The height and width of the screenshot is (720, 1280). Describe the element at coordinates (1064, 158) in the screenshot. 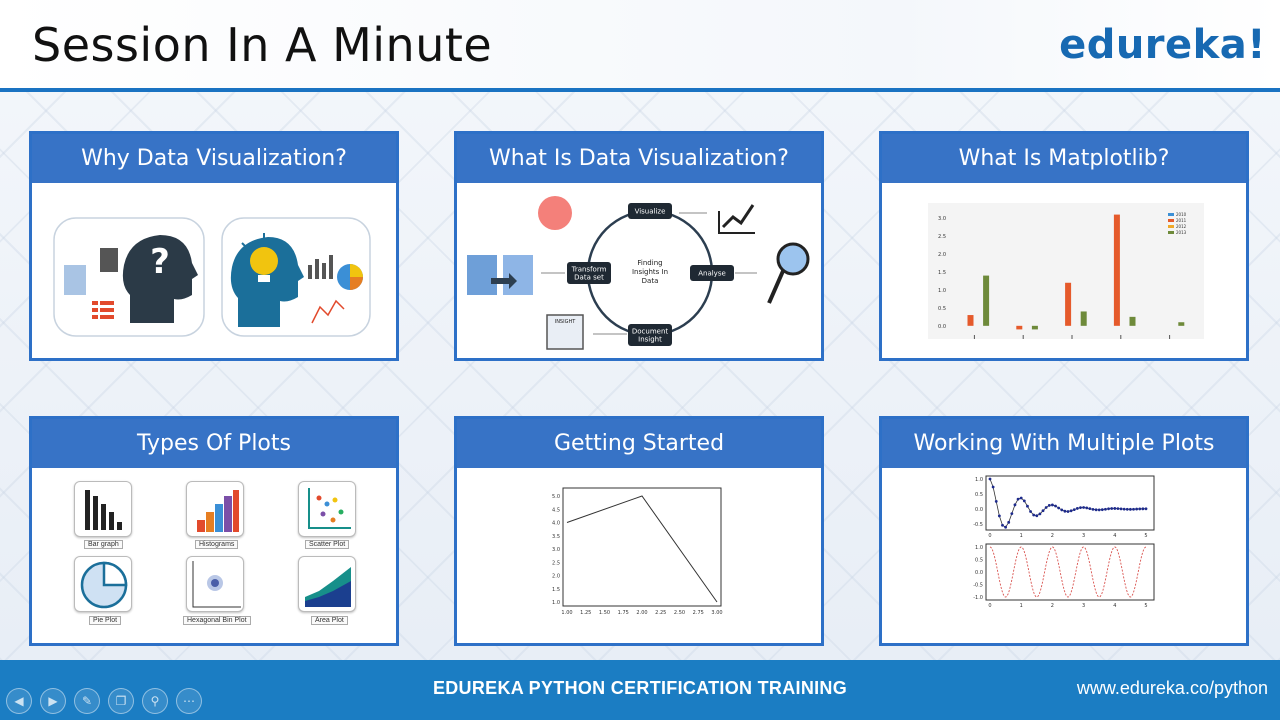

I see `card-title: What Is Matplotlib?` at that location.